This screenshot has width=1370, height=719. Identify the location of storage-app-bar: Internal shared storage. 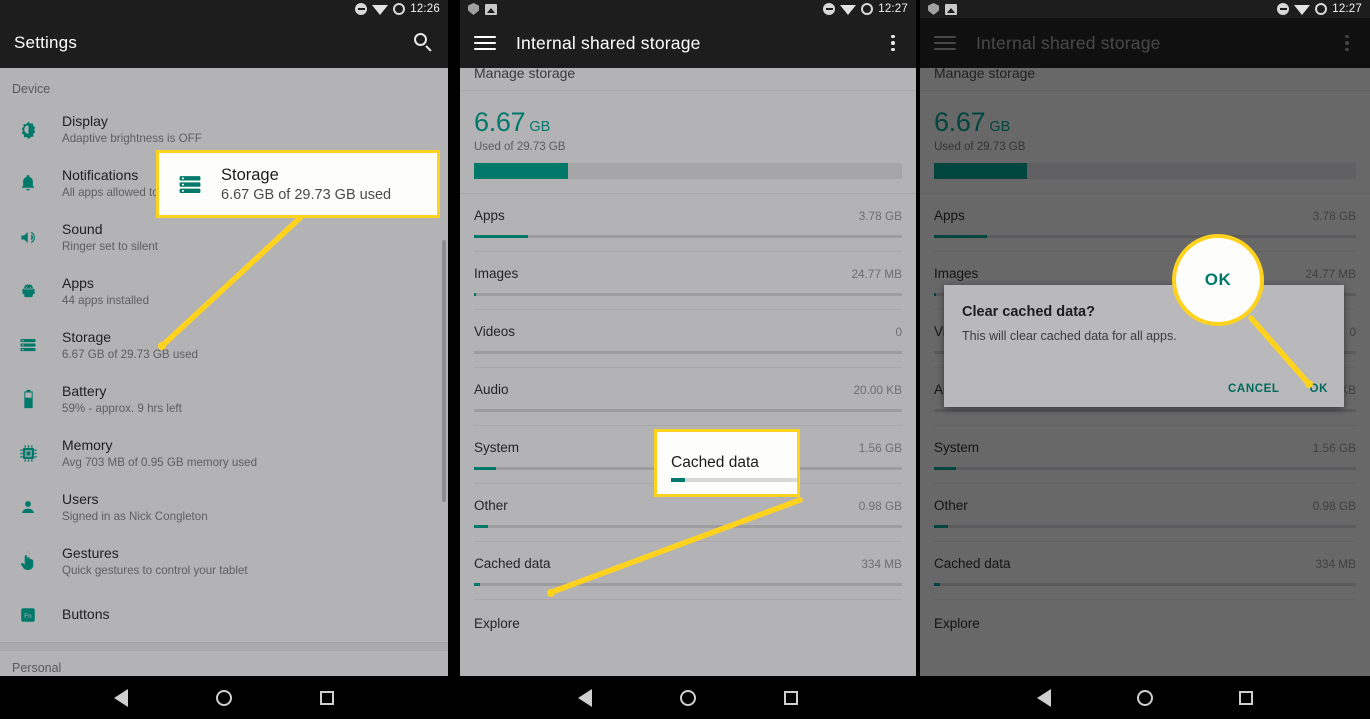
(688, 43).